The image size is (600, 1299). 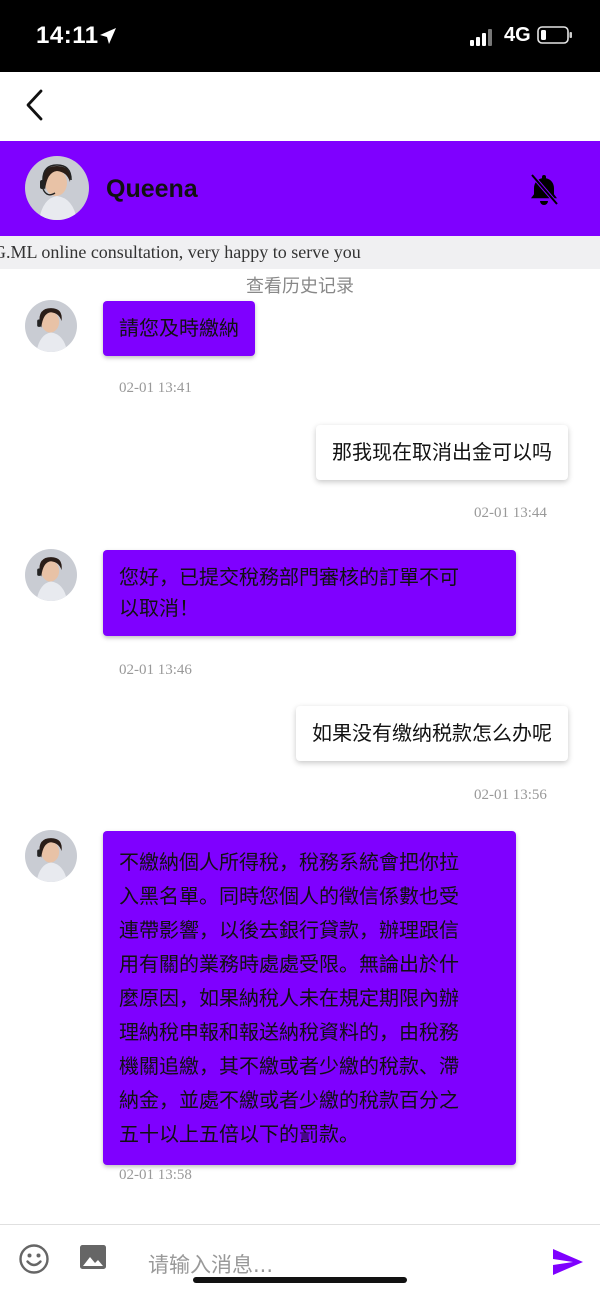 What do you see at coordinates (483, 37) in the screenshot?
I see `signal-icon` at bounding box center [483, 37].